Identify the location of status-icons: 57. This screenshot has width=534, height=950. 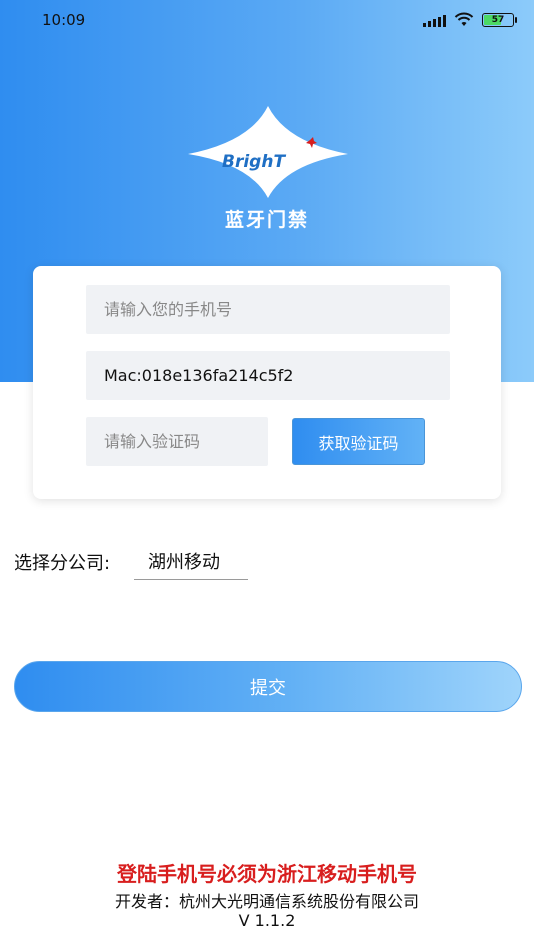
(470, 20).